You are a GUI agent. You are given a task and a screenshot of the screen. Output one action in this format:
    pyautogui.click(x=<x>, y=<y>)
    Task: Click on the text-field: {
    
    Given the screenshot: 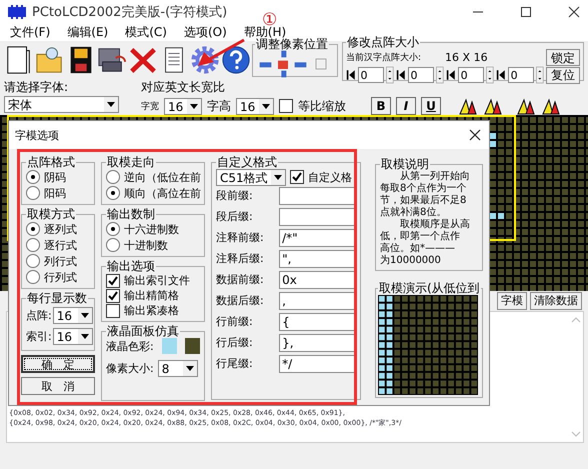 What is the action you would take?
    pyautogui.click(x=317, y=321)
    